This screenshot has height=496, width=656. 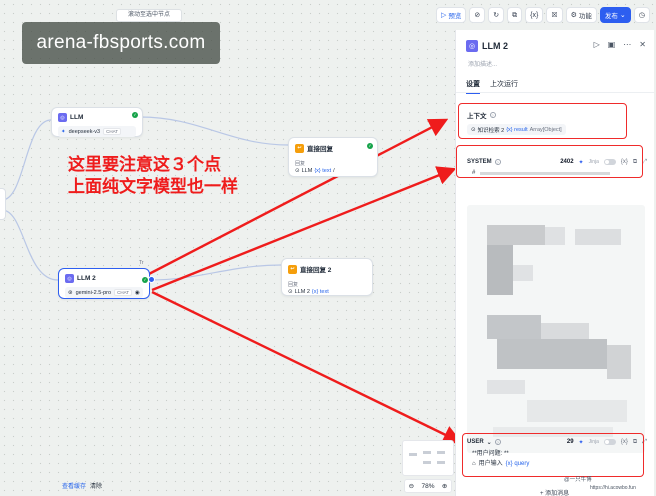 I want to click on edge-left-to-llm1, so click(x=26, y=160).